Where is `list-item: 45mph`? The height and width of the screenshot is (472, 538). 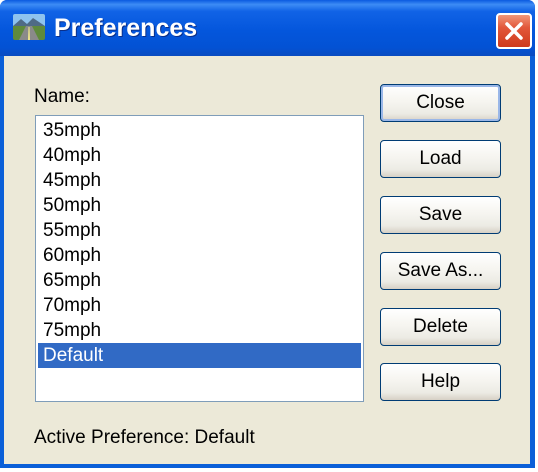 list-item: 45mph is located at coordinates (199, 180).